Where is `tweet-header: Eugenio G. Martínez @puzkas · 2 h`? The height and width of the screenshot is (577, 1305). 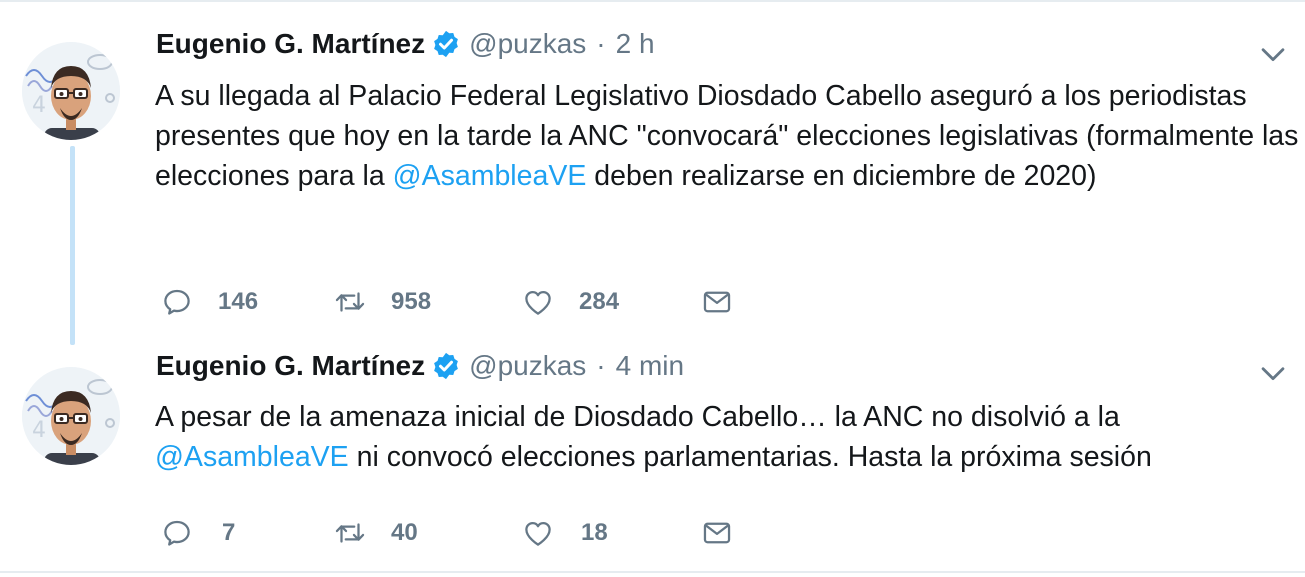 tweet-header: Eugenio G. Martínez @puzkas · 2 h is located at coordinates (405, 44).